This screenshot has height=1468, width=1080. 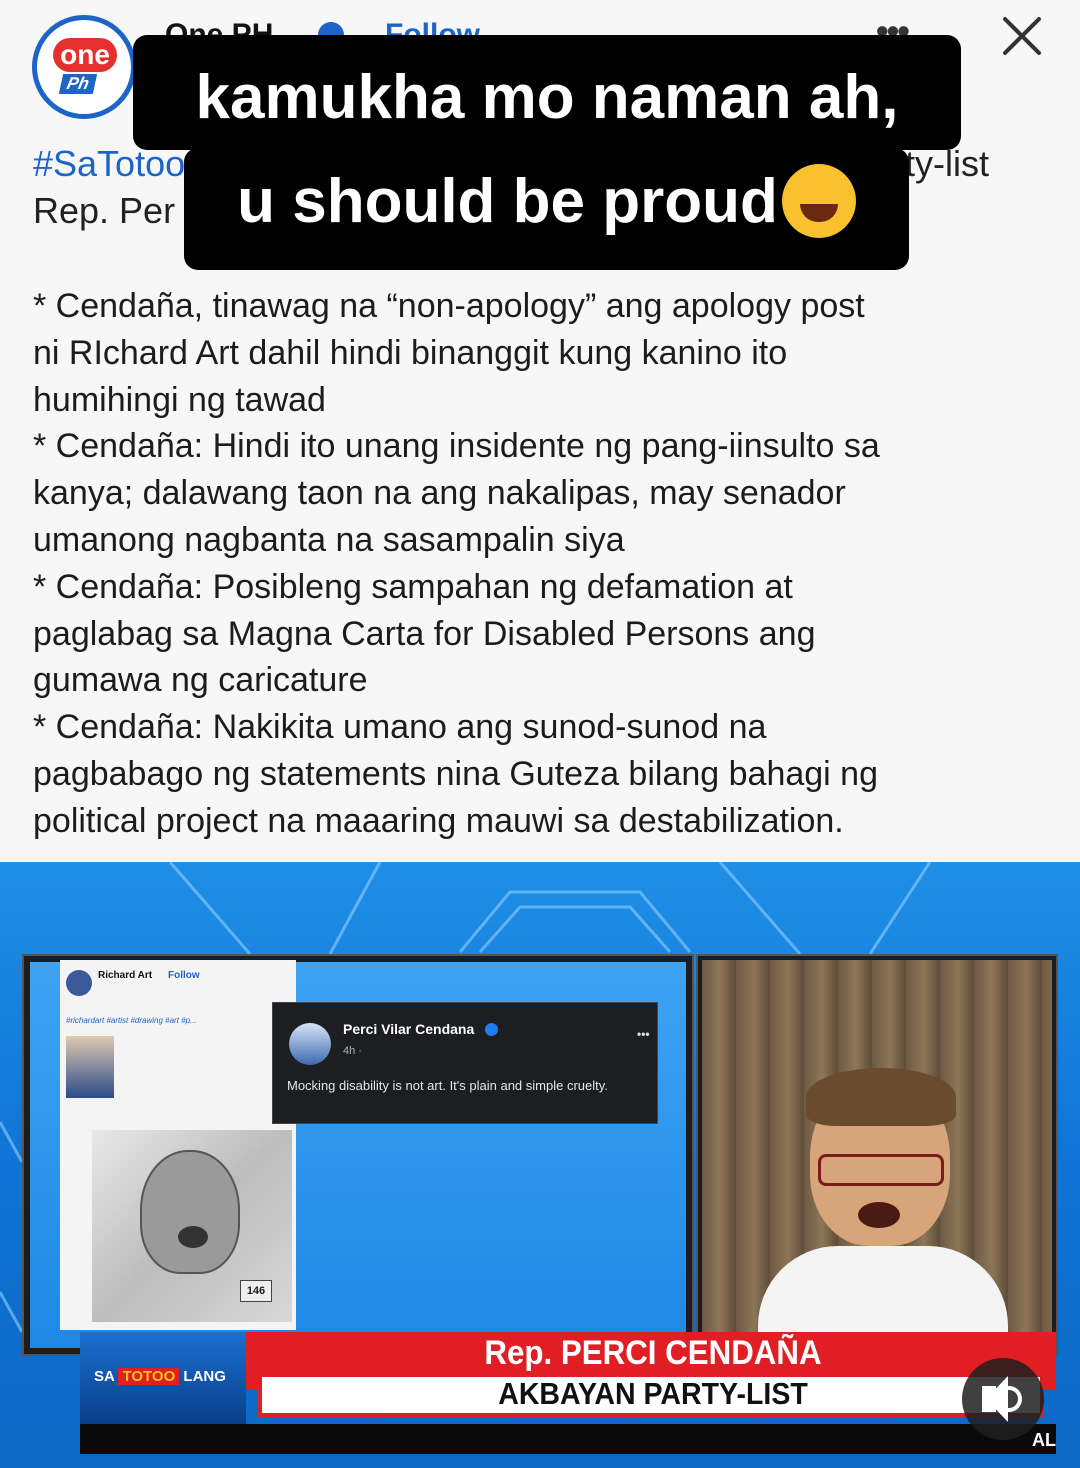 I want to click on sound-icon, so click(x=1003, y=1399).